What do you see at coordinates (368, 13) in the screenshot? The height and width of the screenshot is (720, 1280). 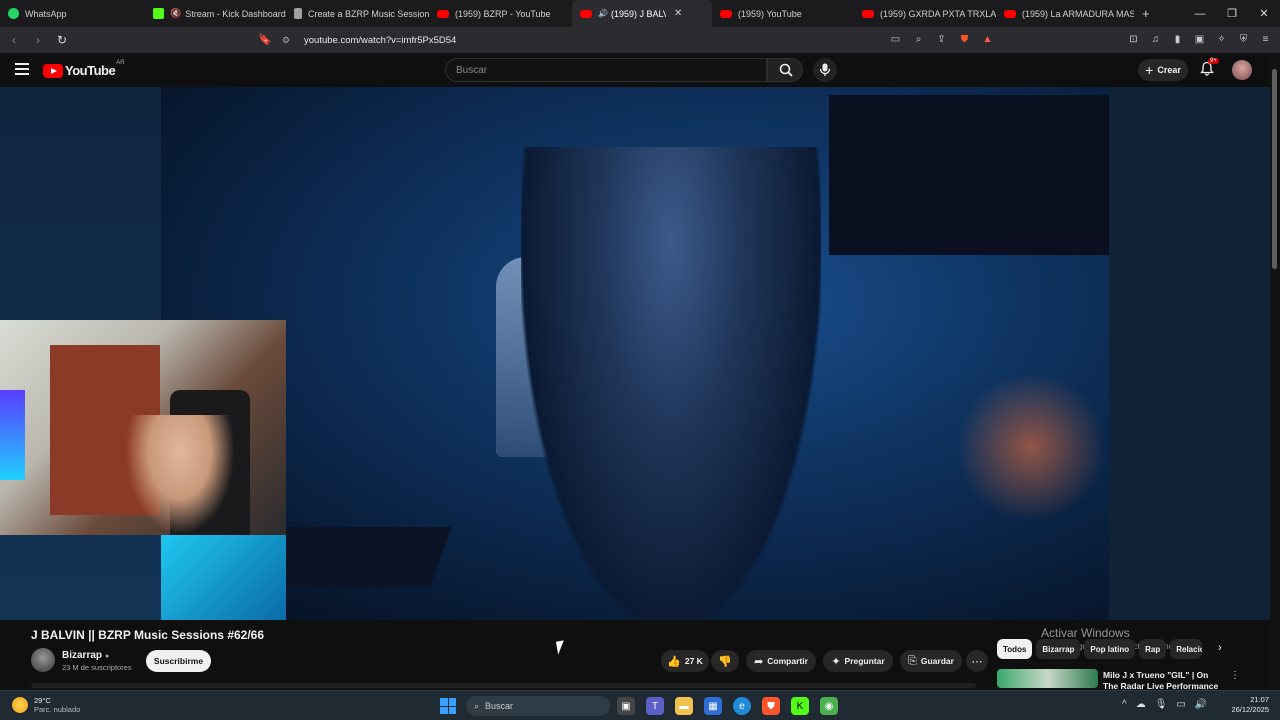 I see `tab-label: Create a BZRP Music Sessions` at bounding box center [368, 13].